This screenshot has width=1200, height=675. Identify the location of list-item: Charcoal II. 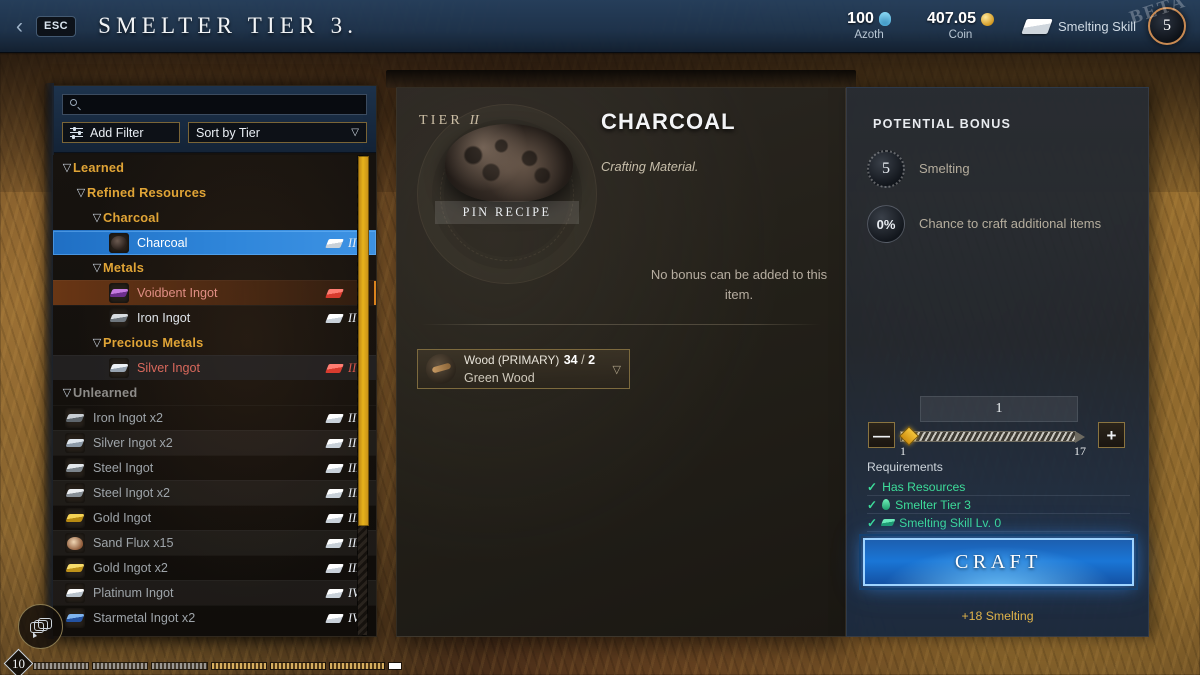
(214, 242).